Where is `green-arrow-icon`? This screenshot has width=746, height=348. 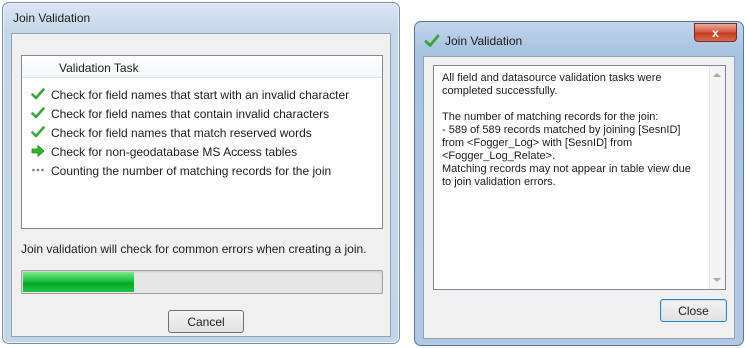 green-arrow-icon is located at coordinates (38, 151).